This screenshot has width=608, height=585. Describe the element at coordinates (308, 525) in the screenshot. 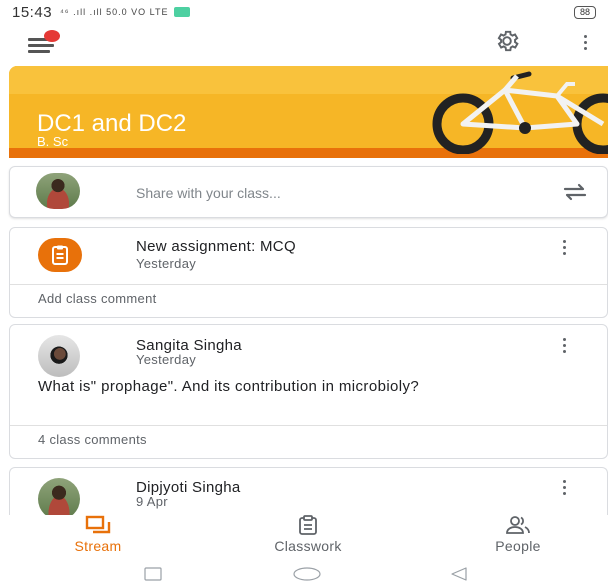

I see `classwork-icon` at that location.